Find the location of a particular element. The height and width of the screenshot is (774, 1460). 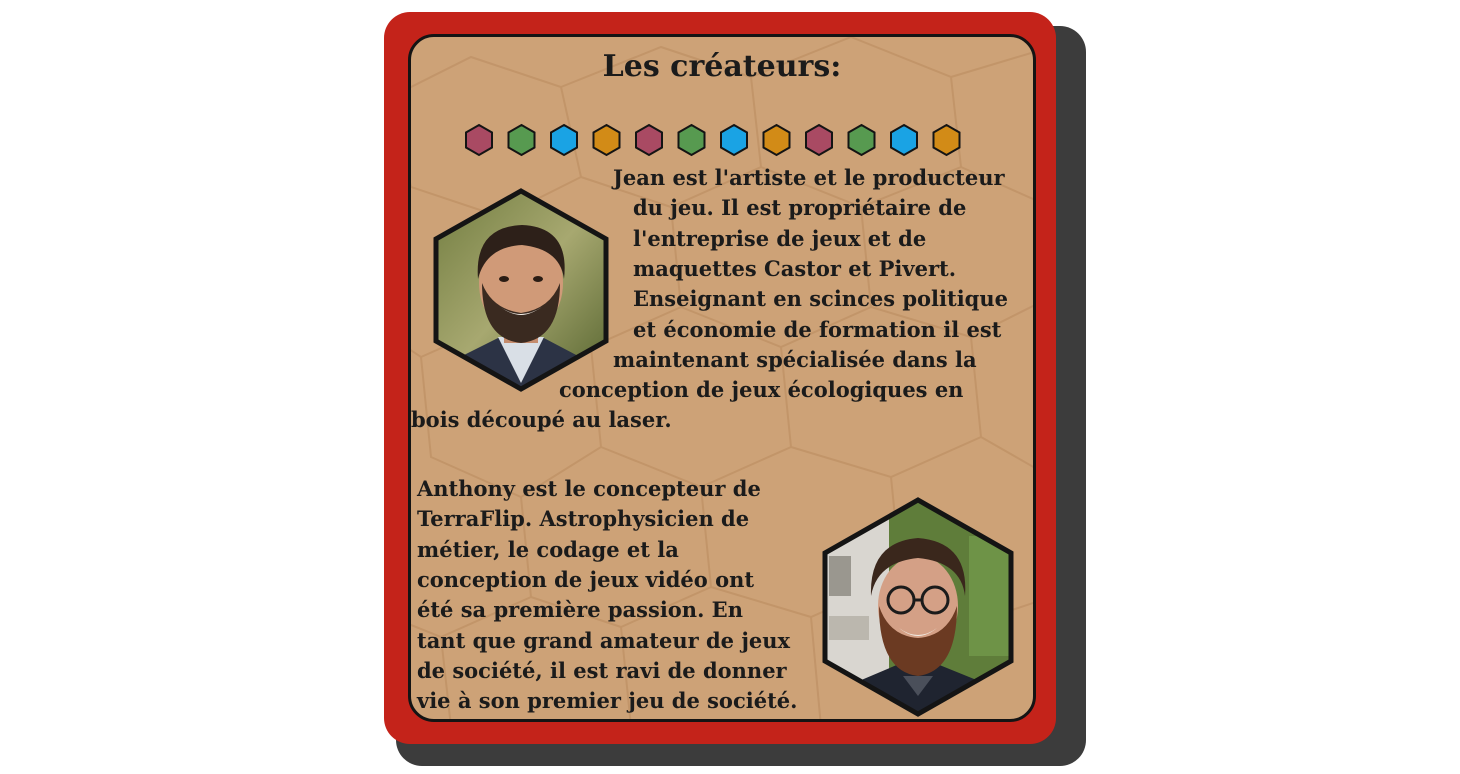

bio-line: Enseignant en scinces politique is located at coordinates (820, 299).